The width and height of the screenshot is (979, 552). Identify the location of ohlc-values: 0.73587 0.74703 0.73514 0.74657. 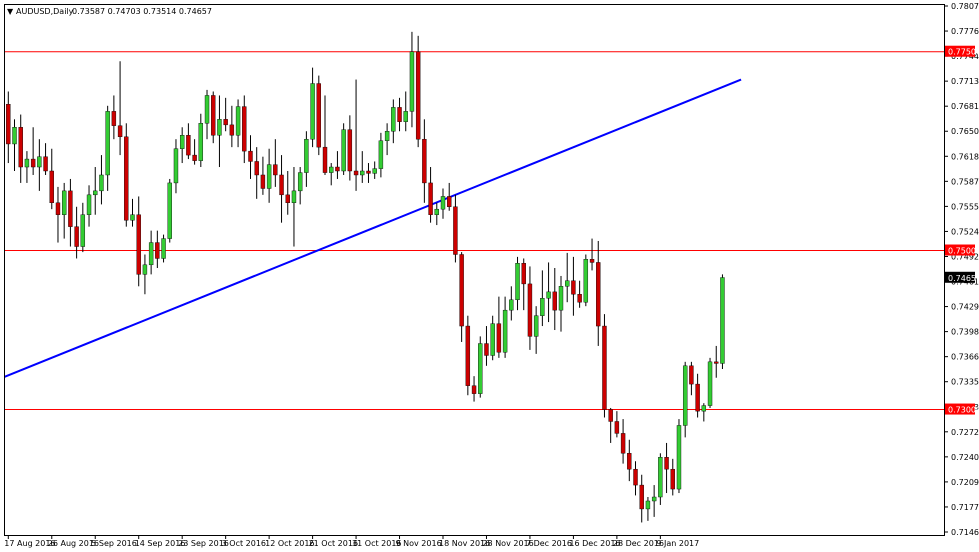
(142, 11).